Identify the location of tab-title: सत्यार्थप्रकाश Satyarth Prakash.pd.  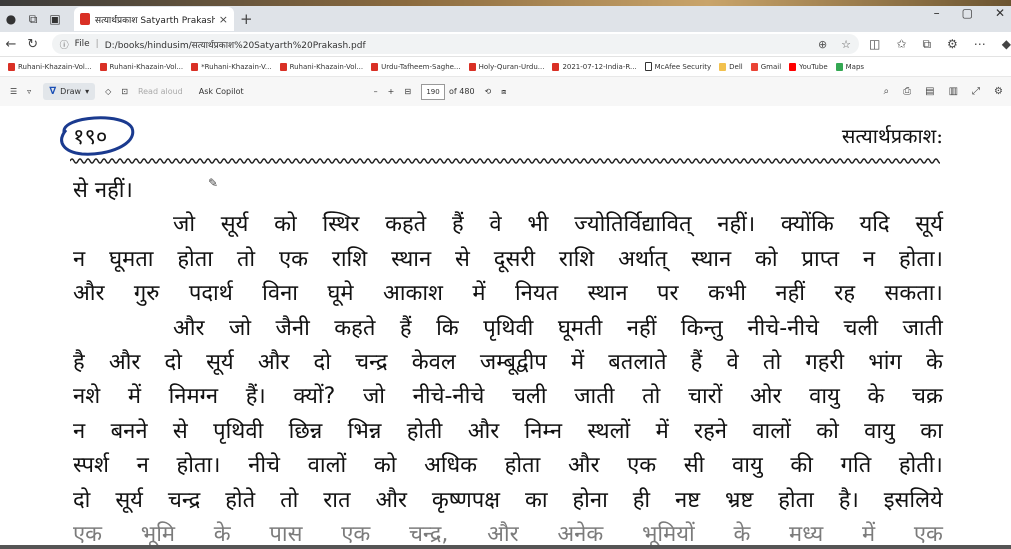
(155, 20).